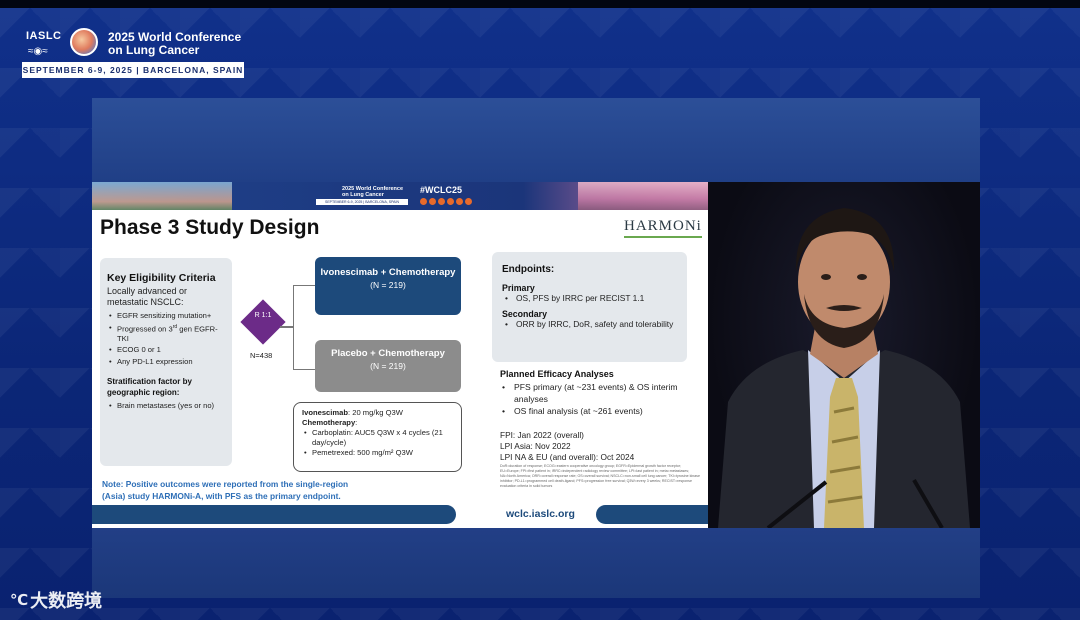  I want to click on eligibility-item: Any PD-L1 expression, so click(166, 362).